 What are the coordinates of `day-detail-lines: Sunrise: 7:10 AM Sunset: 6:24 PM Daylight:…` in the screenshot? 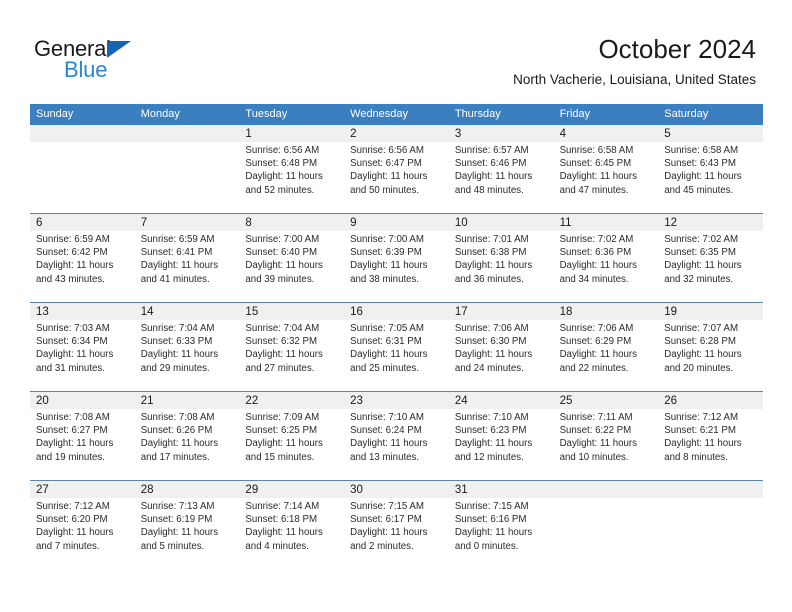 It's located at (396, 437).